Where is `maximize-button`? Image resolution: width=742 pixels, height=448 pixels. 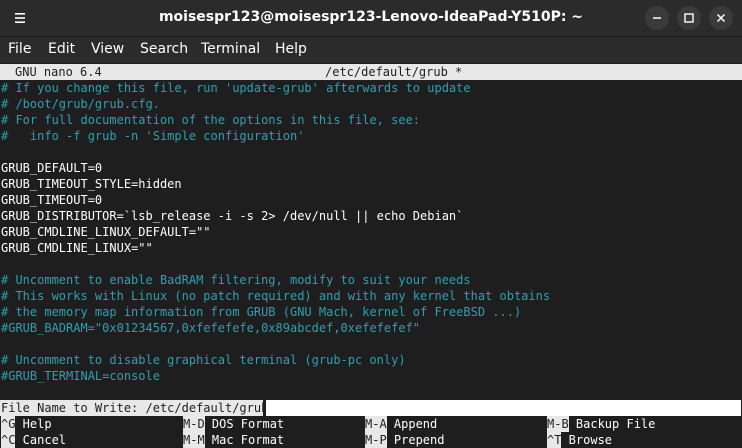 maximize-button is located at coordinates (689, 18).